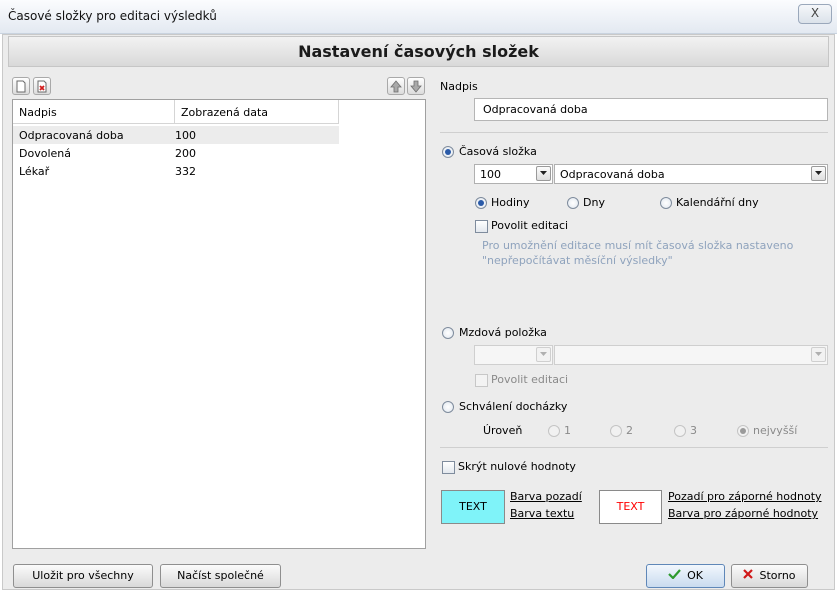  I want to click on move-down-button, so click(416, 86).